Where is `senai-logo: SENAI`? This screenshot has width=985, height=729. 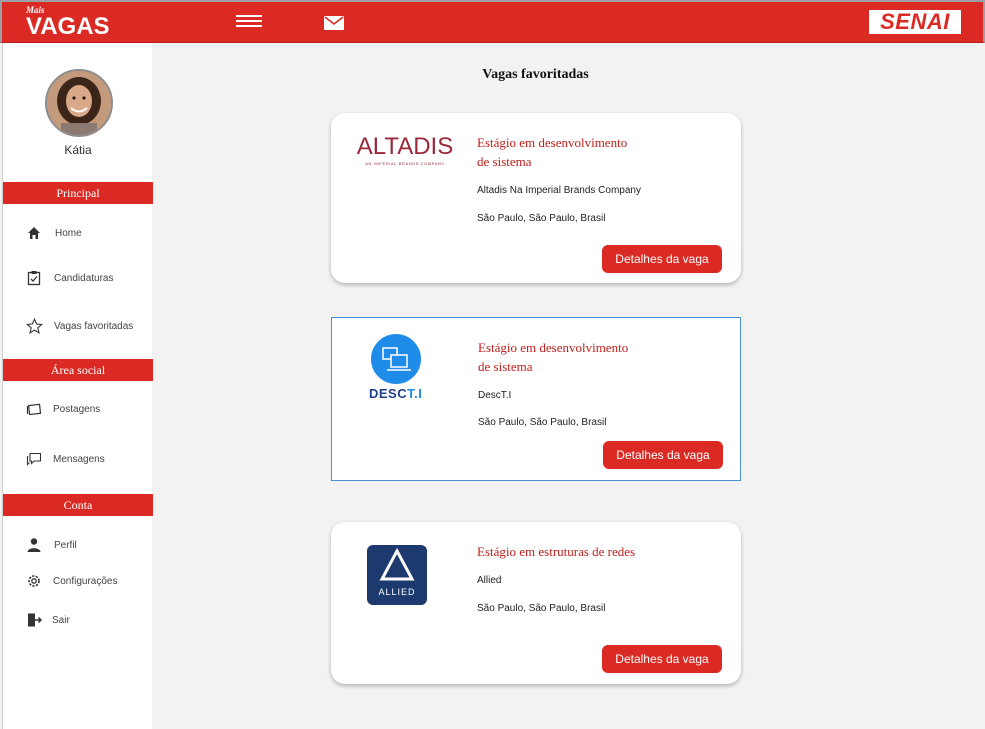 senai-logo: SENAI is located at coordinates (915, 21).